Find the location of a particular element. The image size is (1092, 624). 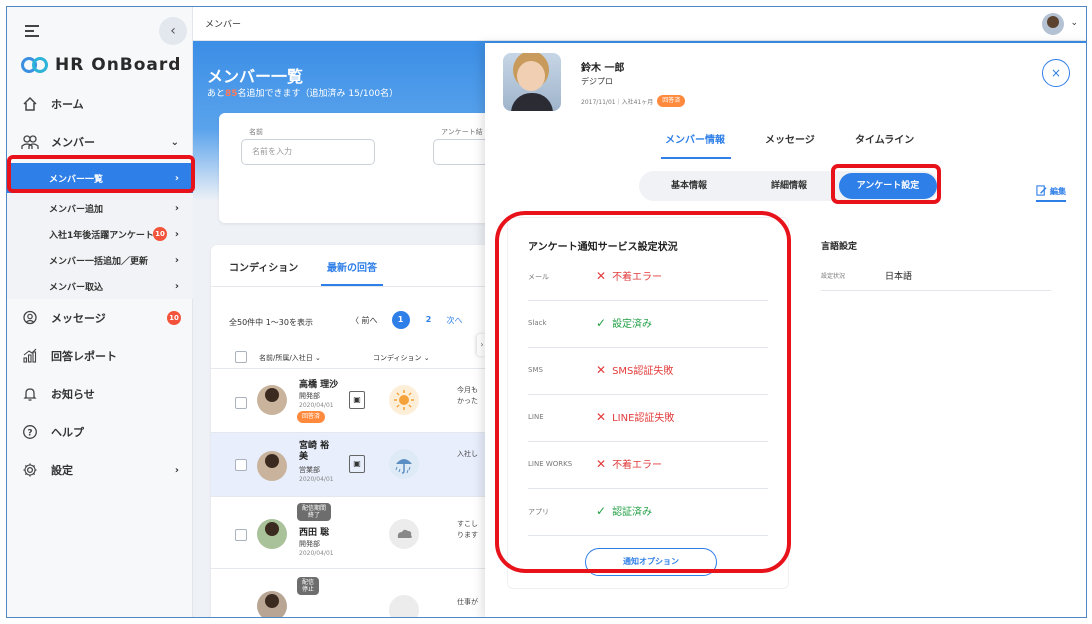

status-text: 設定済み is located at coordinates (632, 324).